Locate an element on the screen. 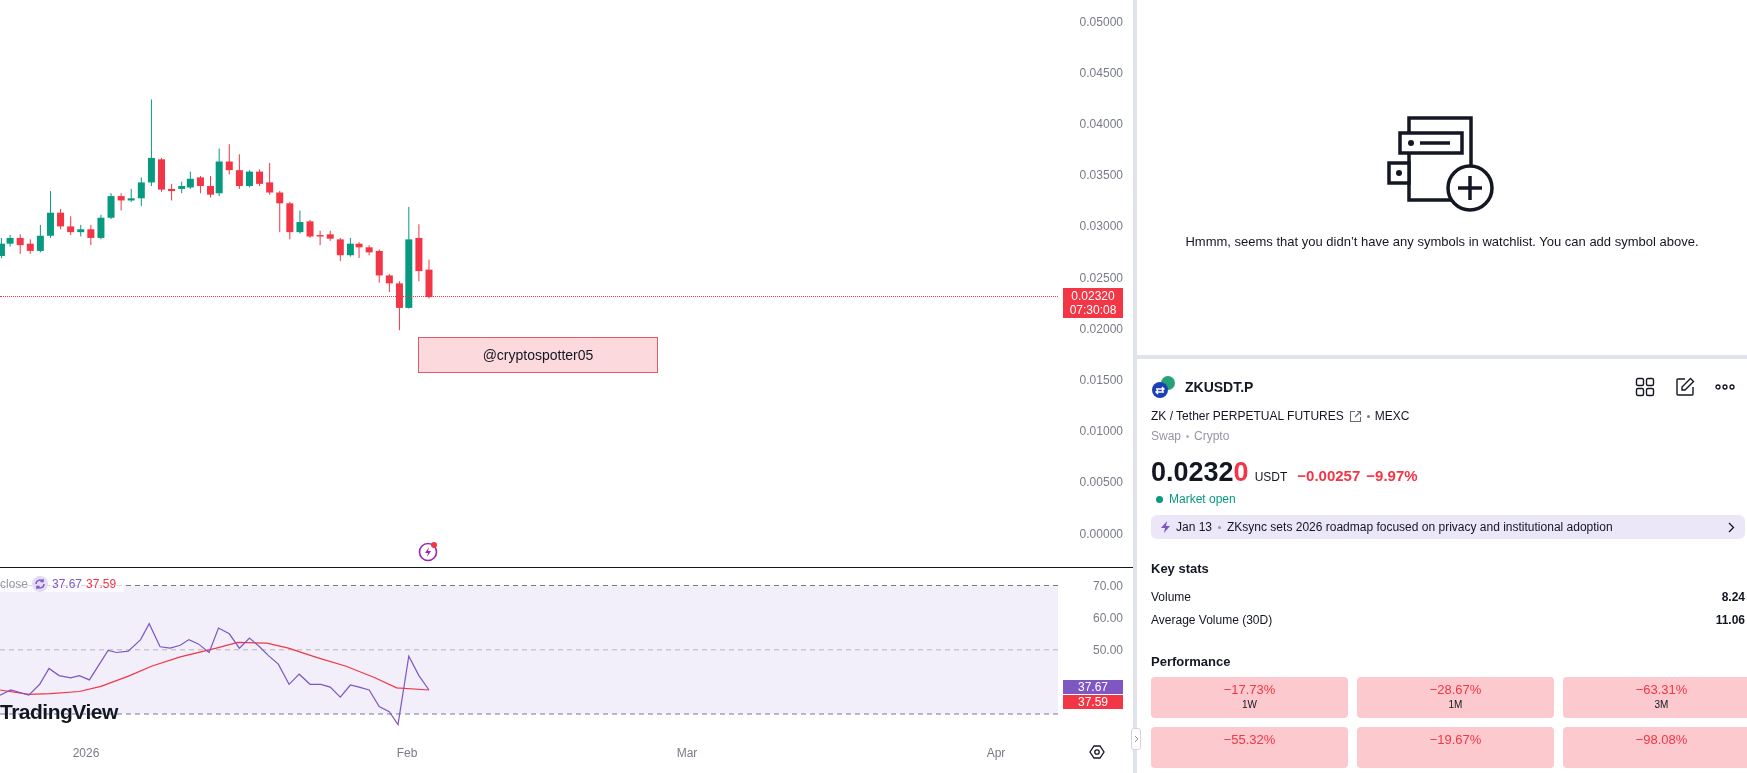 The width and height of the screenshot is (1747, 773). time-scale-label: Mar is located at coordinates (687, 753).